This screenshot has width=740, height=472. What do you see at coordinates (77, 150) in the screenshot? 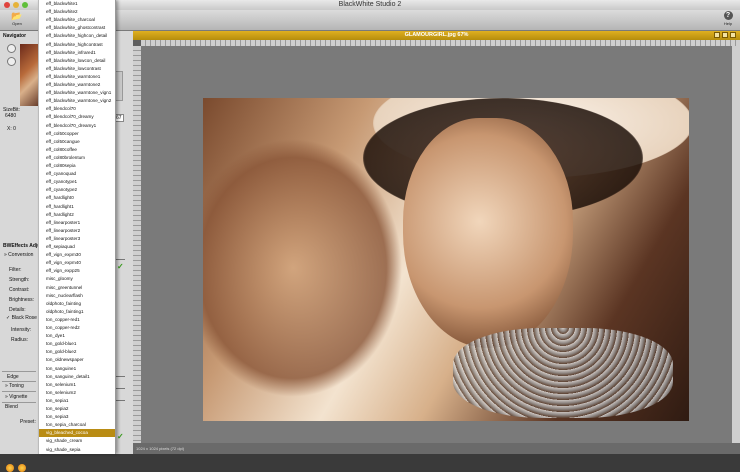
I see `preset-list-item: eff_col80coffee` at bounding box center [77, 150].